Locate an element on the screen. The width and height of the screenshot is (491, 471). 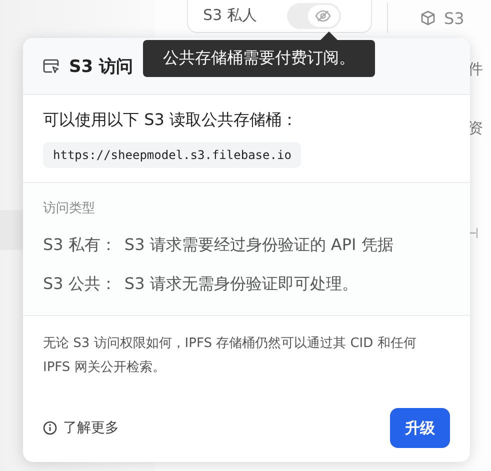
tooltip-text: 公共存储桶需要付费订阅。 is located at coordinates (259, 58).